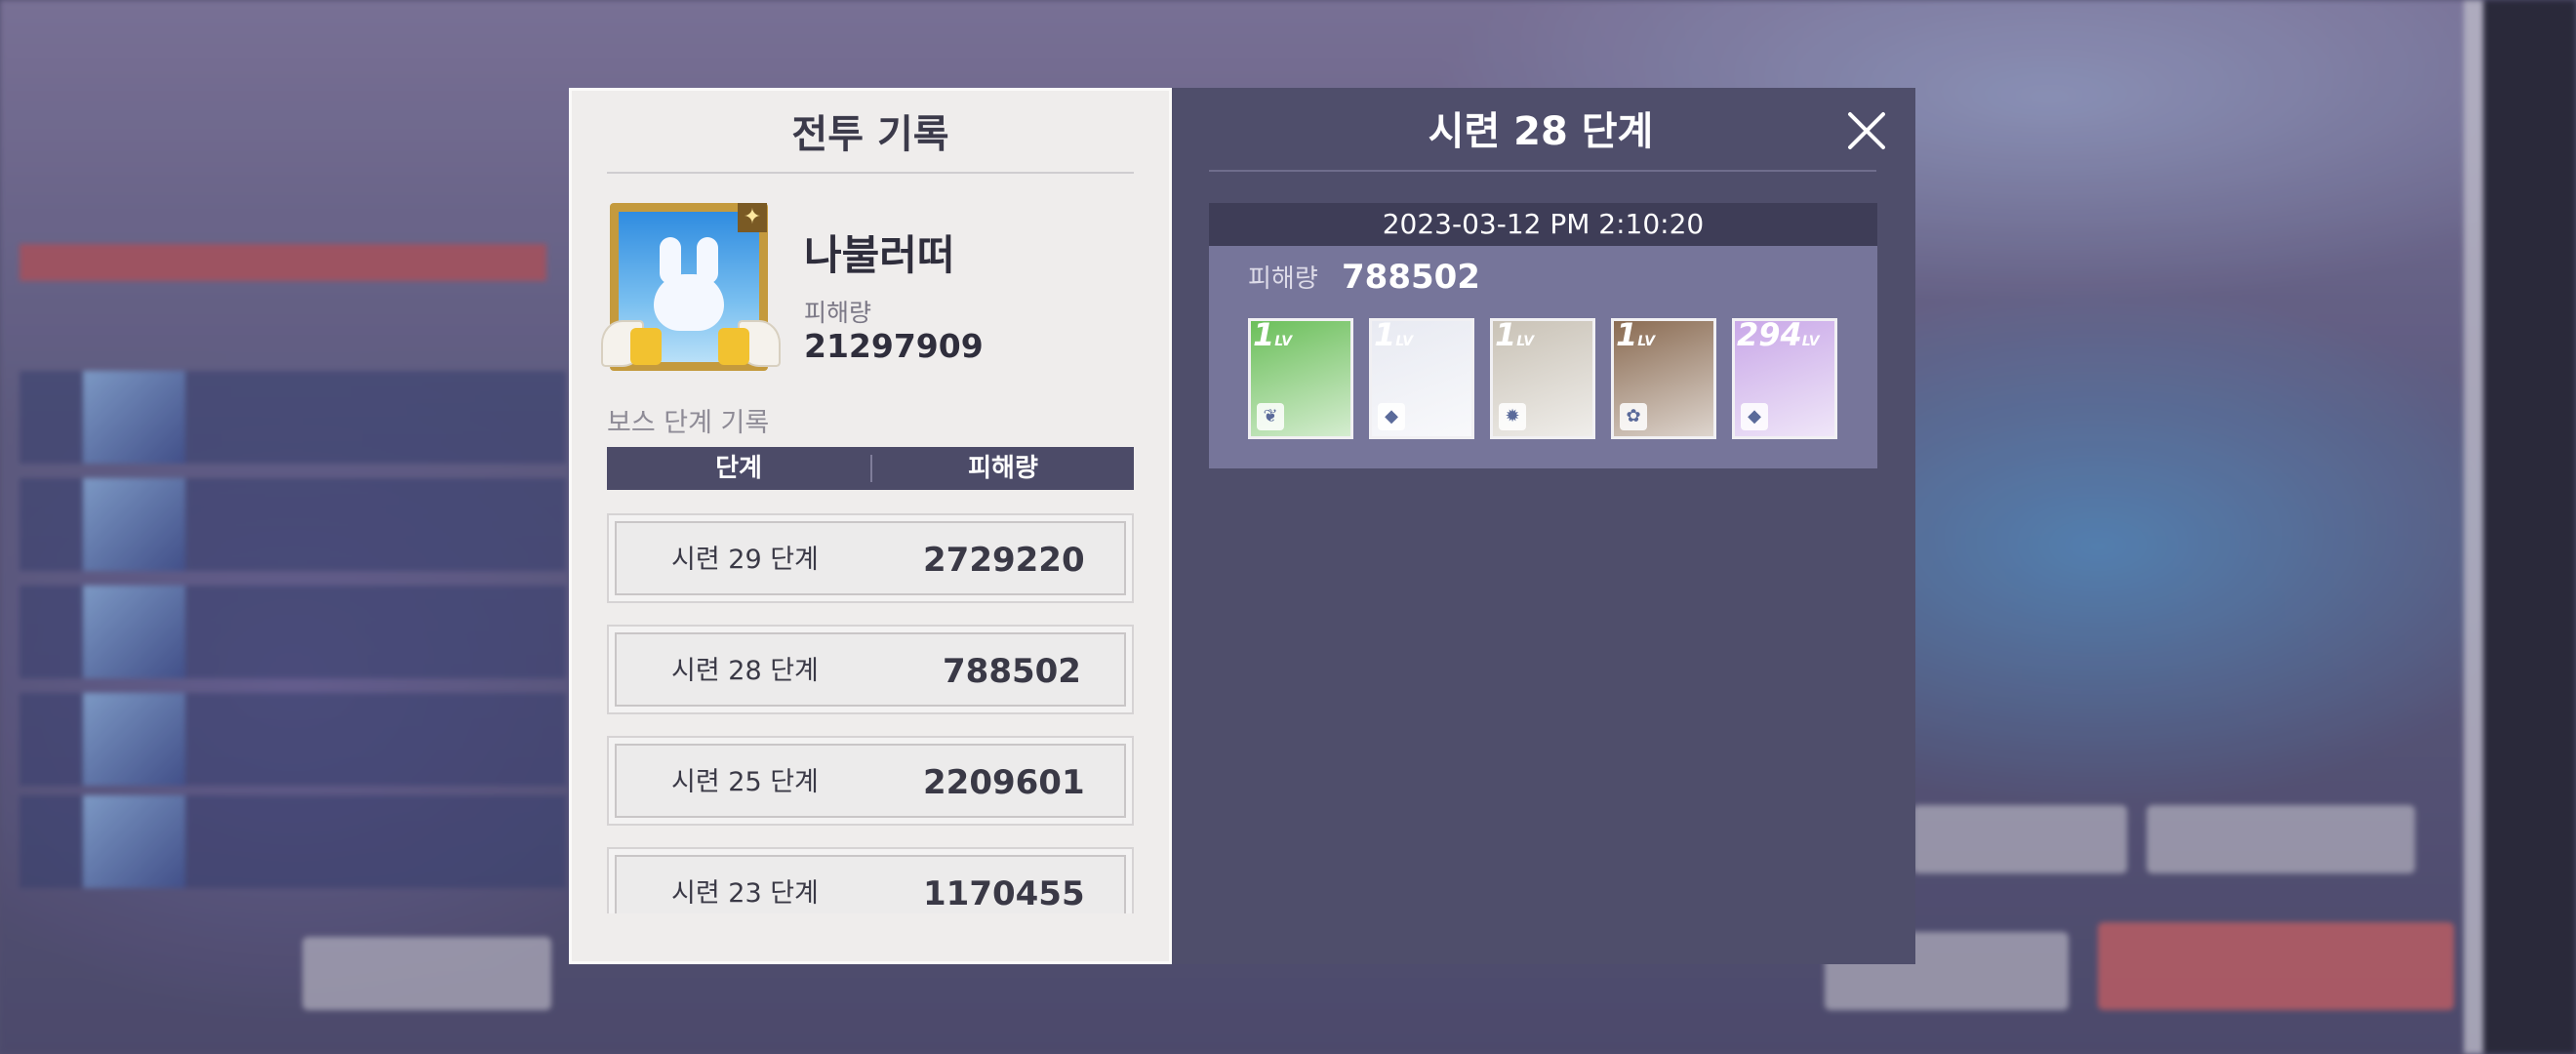  Describe the element at coordinates (838, 313) in the screenshot. I see `total-damage-label: 피해량` at that location.